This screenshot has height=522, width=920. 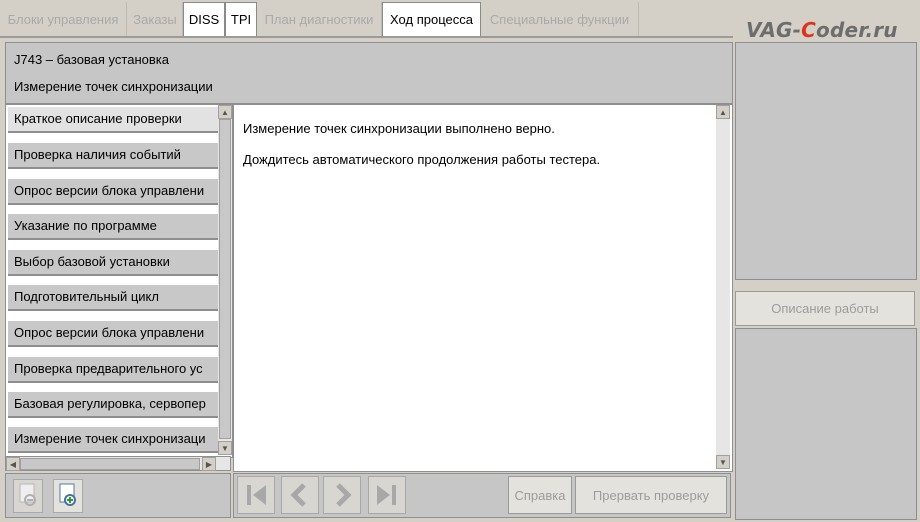 I want to click on zoom-out-document-icon, so click(x=27, y=494).